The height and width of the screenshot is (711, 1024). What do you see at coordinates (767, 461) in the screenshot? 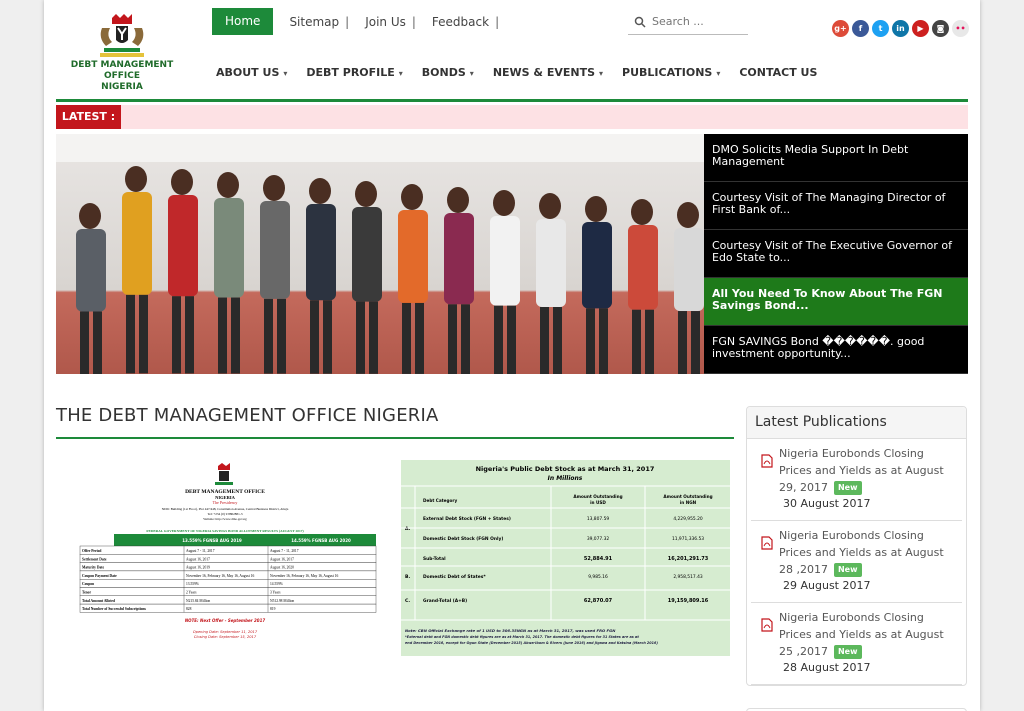
I see `pdf-icon` at bounding box center [767, 461].